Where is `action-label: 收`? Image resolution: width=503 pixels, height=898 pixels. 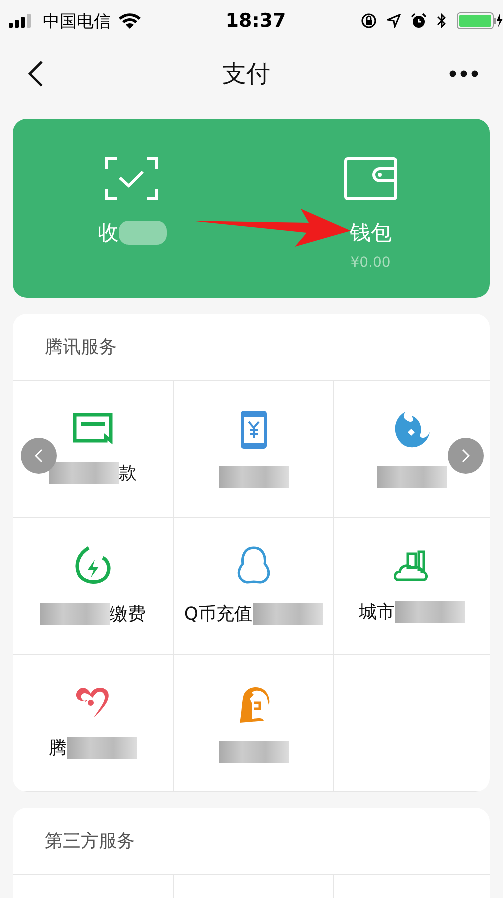 action-label: 收 is located at coordinates (108, 233).